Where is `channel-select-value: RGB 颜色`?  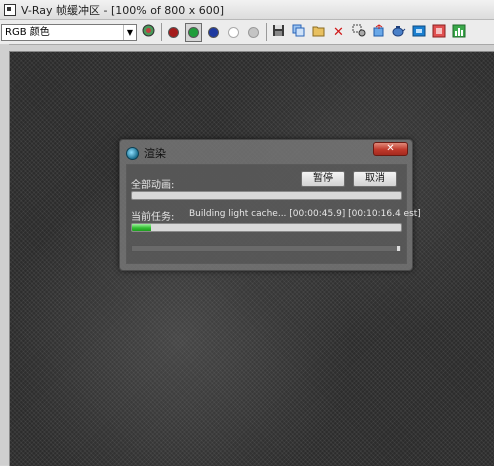 channel-select-value: RGB 颜色 is located at coordinates (27, 32).